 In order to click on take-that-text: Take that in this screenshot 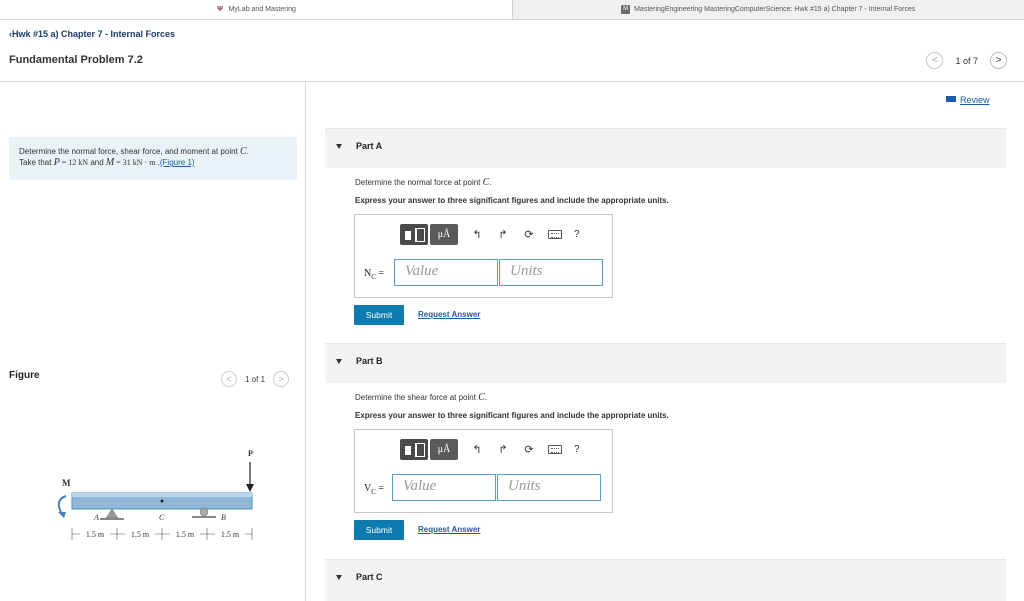, I will do `click(36, 162)`.